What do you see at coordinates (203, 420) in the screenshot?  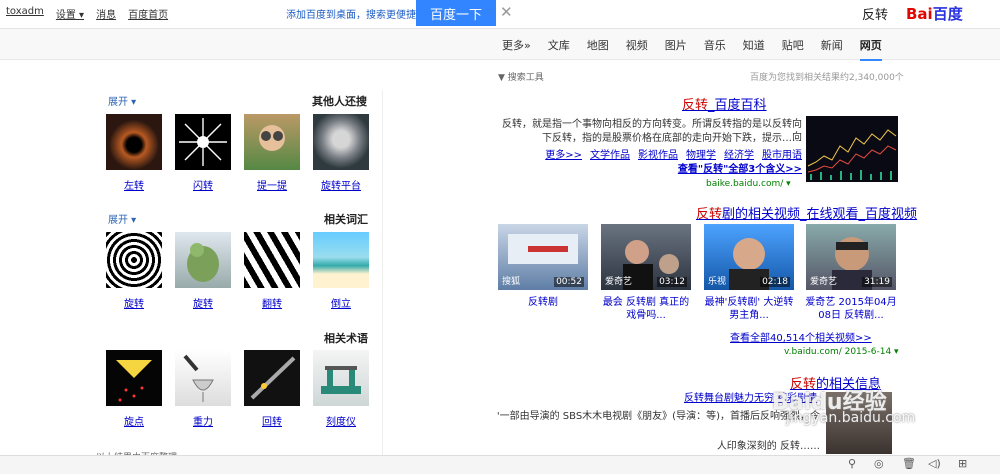 I see `tile-caption: 重力` at bounding box center [203, 420].